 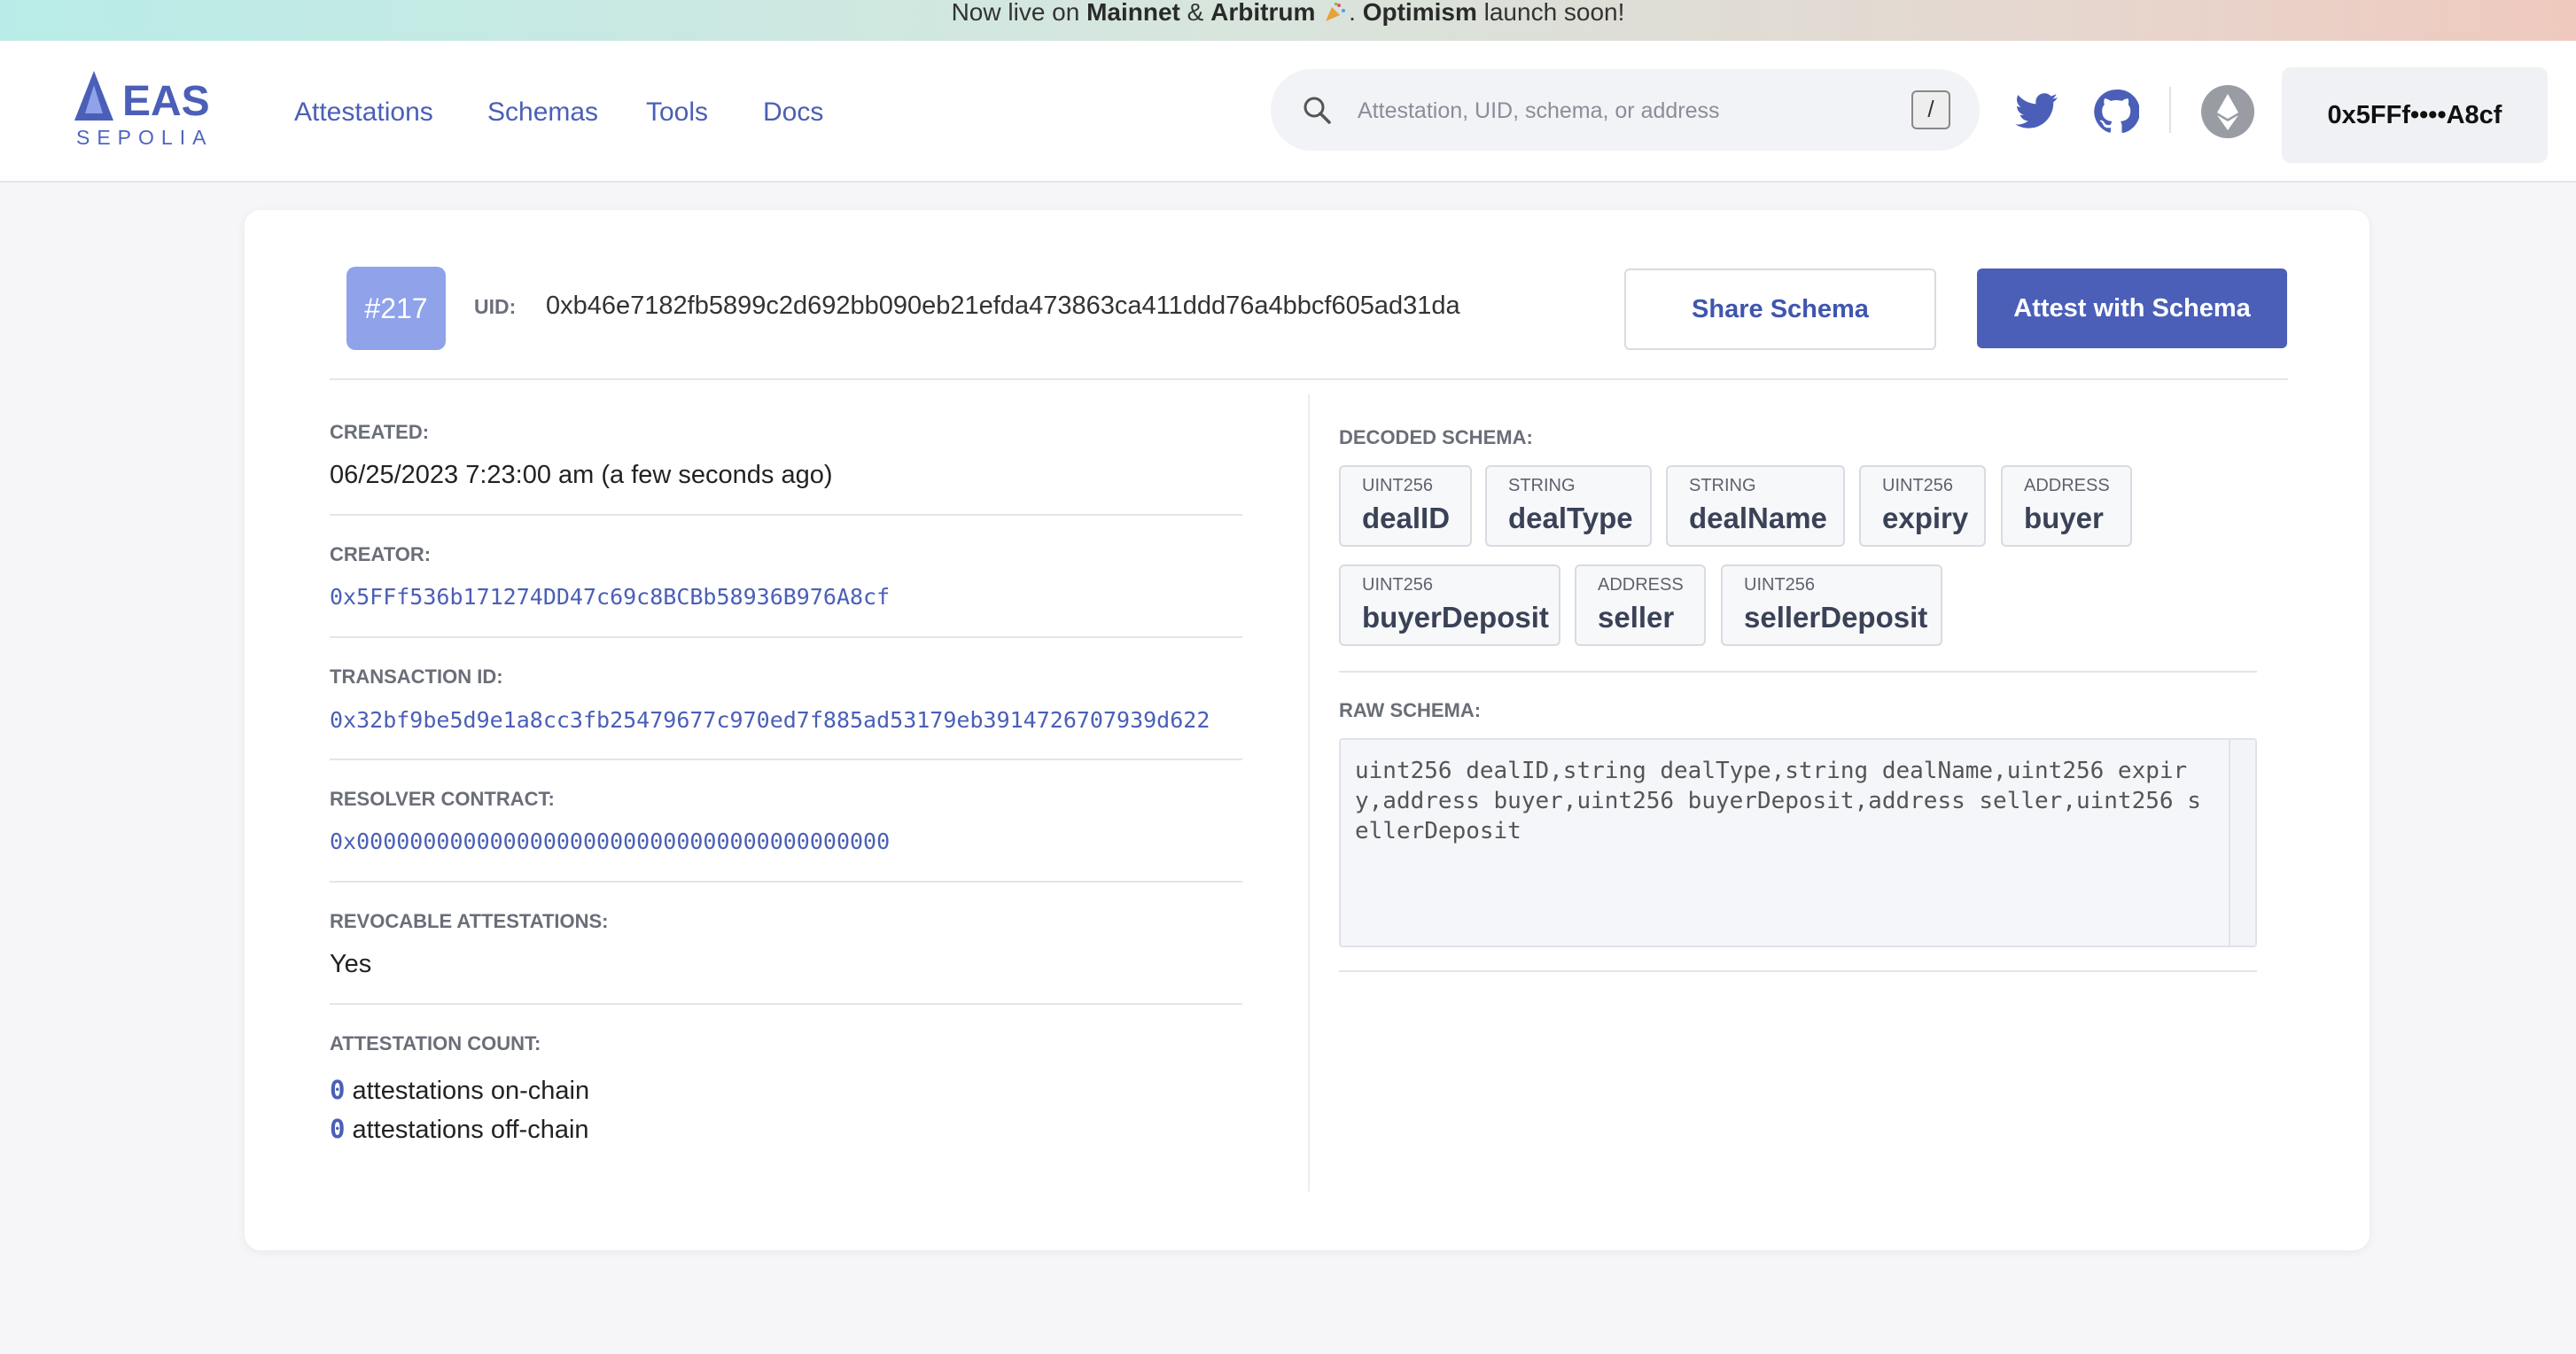 What do you see at coordinates (436, 1043) in the screenshot?
I see `attestation-count-label: ATTESTATION COUNT:` at bounding box center [436, 1043].